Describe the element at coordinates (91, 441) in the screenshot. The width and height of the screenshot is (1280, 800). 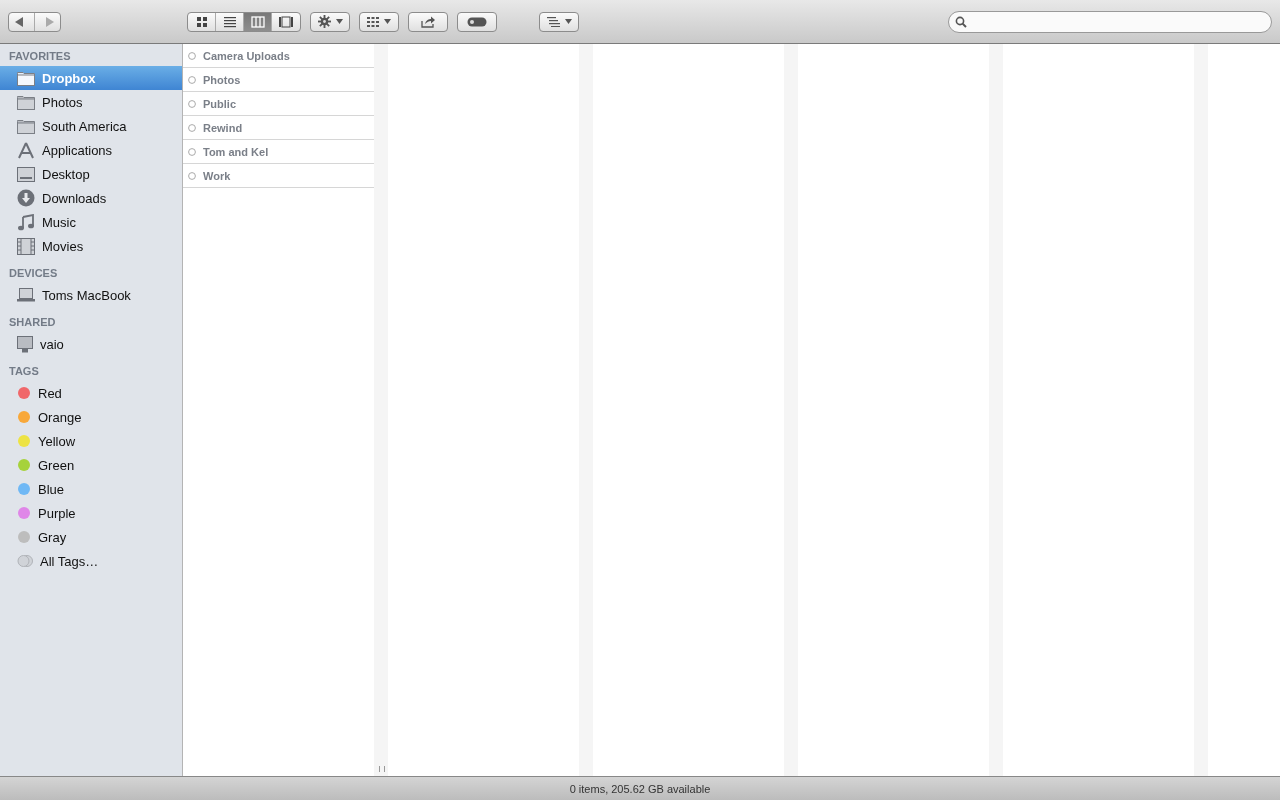
I see `sidebar-item: Yellow` at that location.